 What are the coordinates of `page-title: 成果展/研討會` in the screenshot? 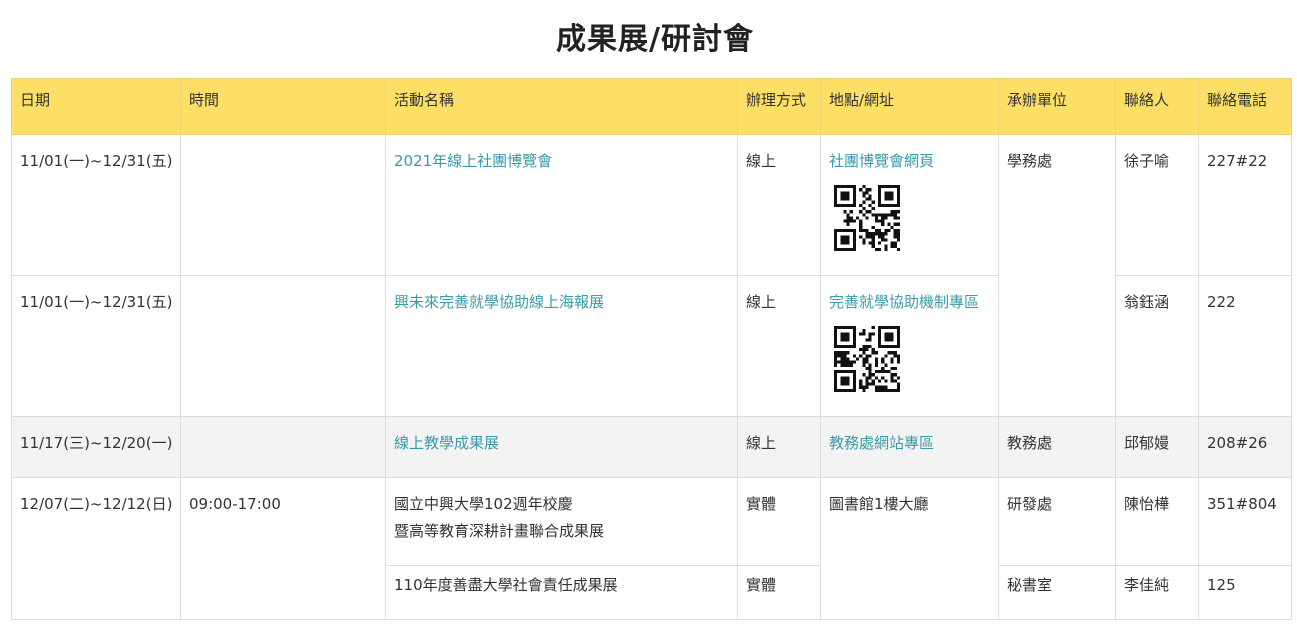 It's located at (655, 39).